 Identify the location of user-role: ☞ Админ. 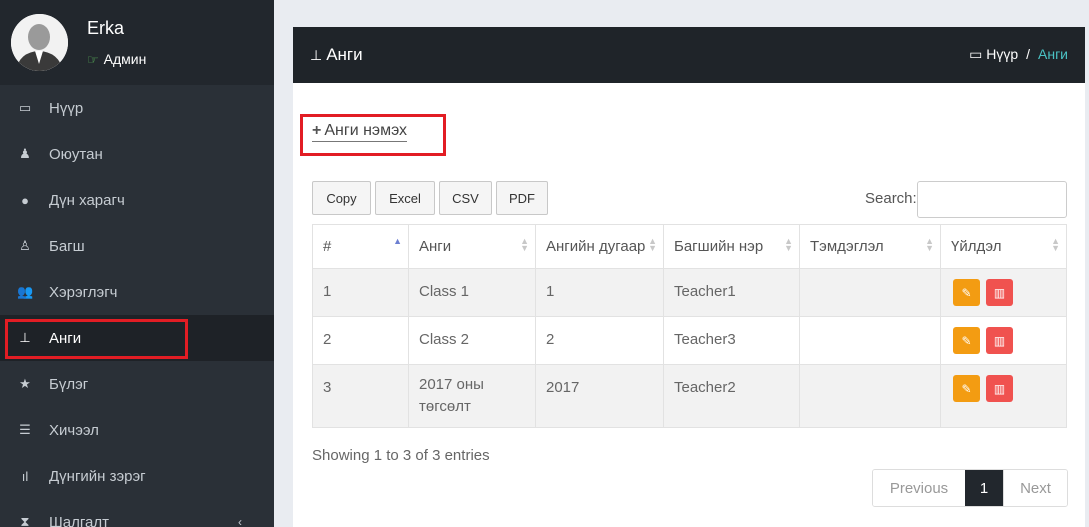
(116, 59).